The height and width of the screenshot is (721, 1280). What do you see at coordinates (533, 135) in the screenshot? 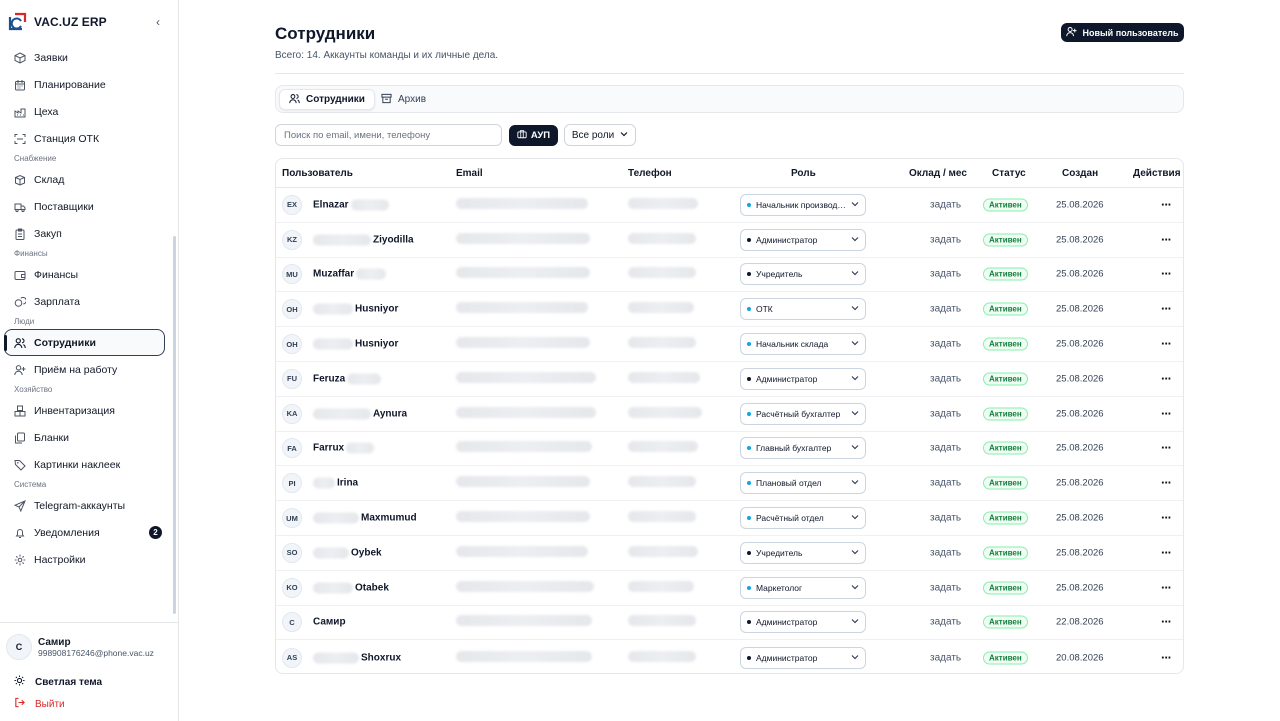
I see `aup-filter-button: АУП` at bounding box center [533, 135].